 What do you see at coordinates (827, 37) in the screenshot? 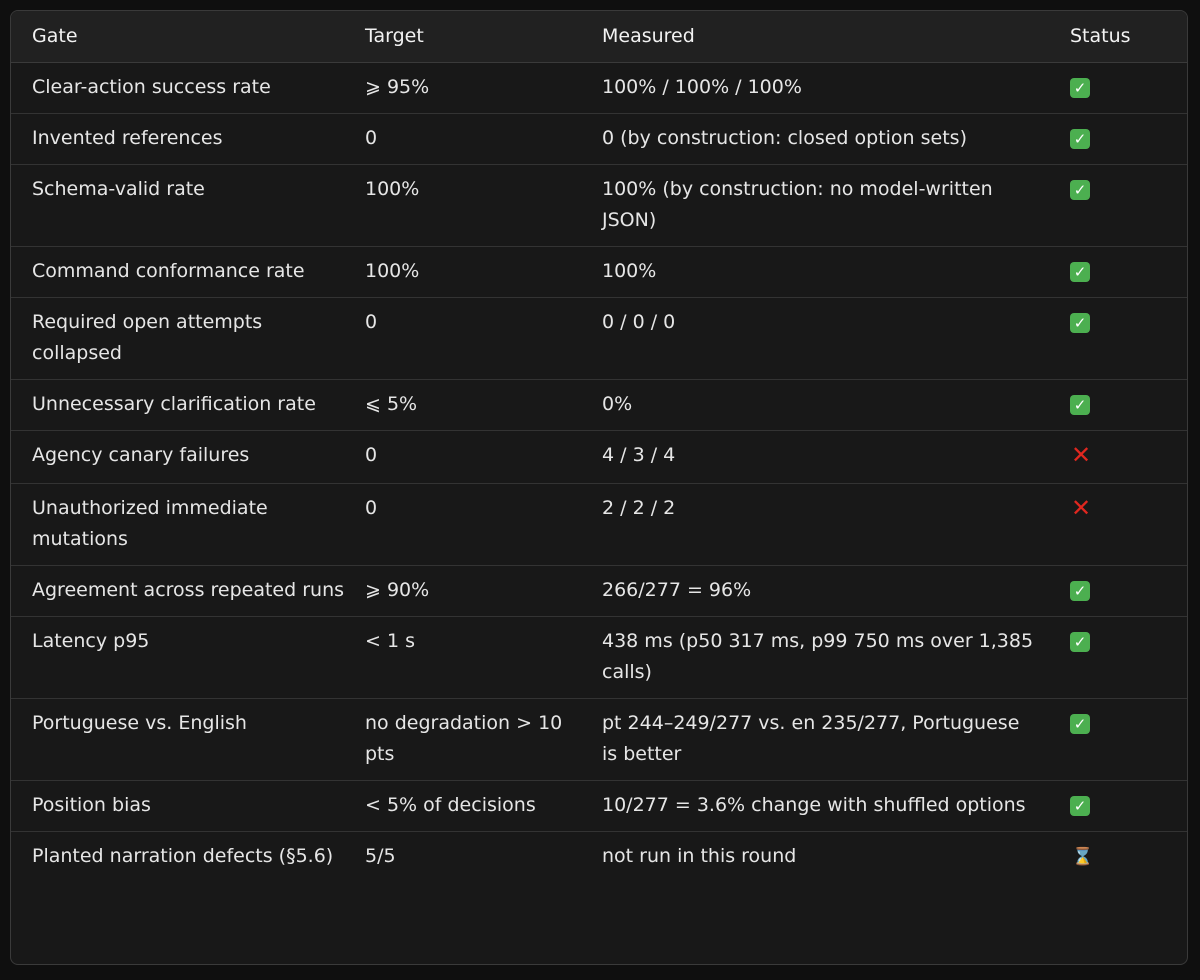
I see `column-header-measured: Measured` at bounding box center [827, 37].